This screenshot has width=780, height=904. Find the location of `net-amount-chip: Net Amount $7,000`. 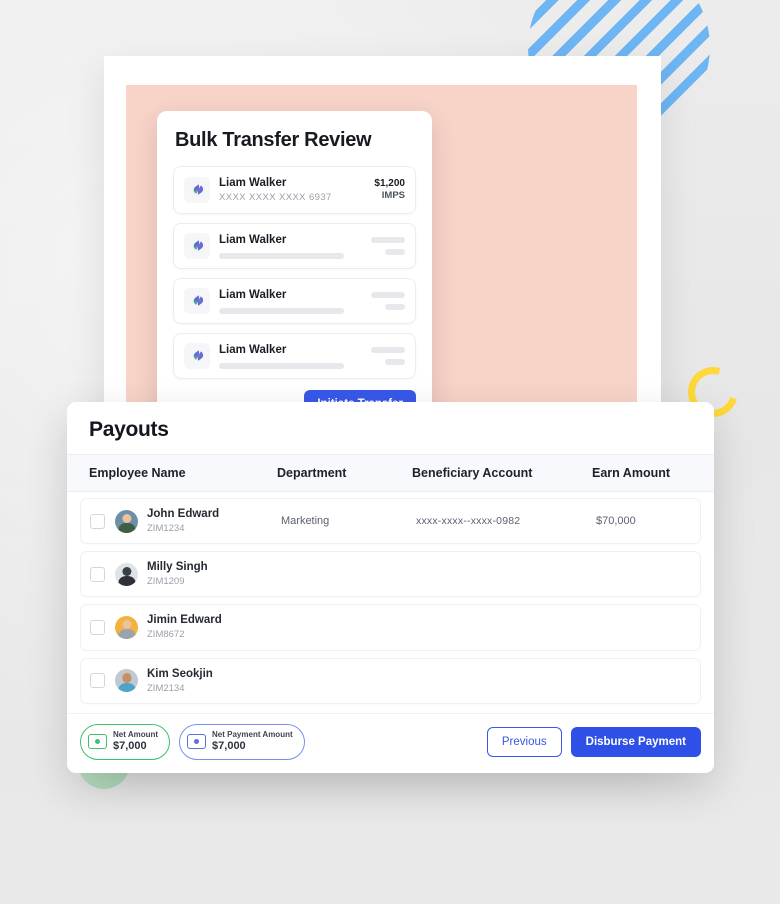

net-amount-chip: Net Amount $7,000 is located at coordinates (125, 741).